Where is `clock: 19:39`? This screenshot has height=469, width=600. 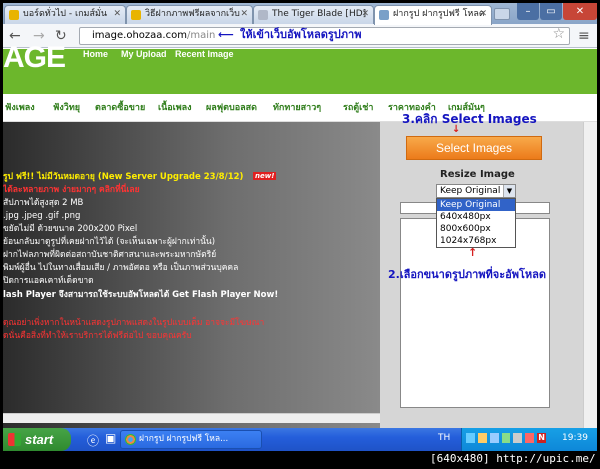 clock: 19:39 is located at coordinates (575, 438).